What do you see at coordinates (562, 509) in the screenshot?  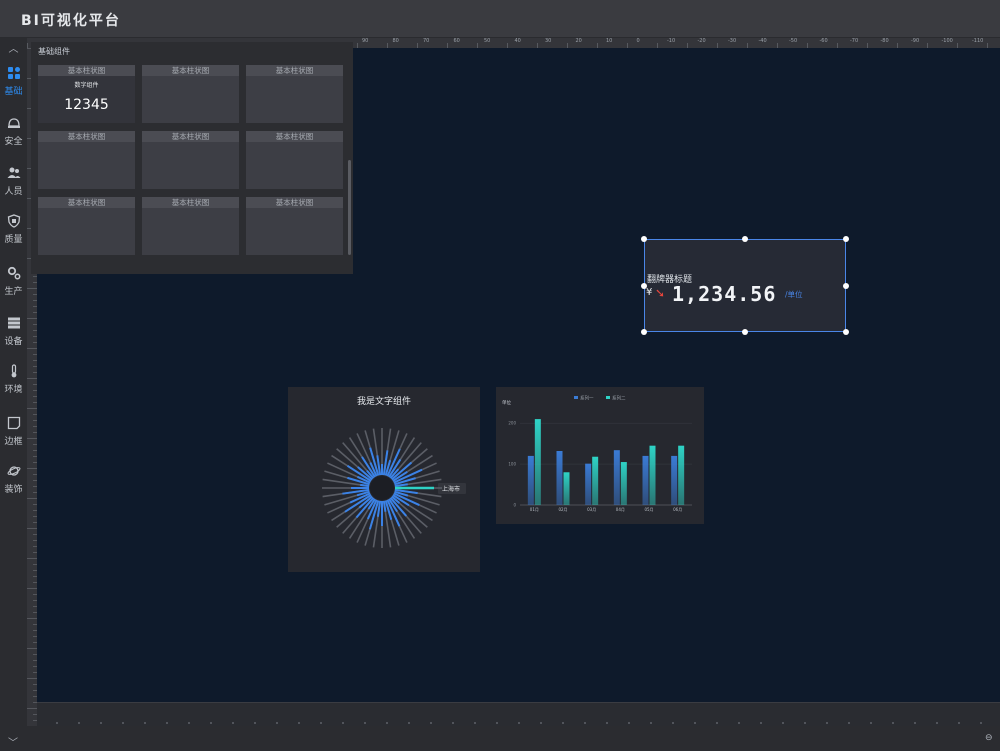 I see `x-tick-label: 02月` at bounding box center [562, 509].